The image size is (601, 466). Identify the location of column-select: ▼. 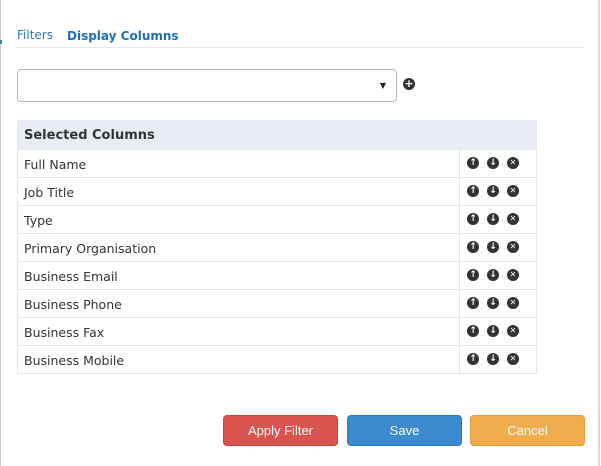
(207, 85).